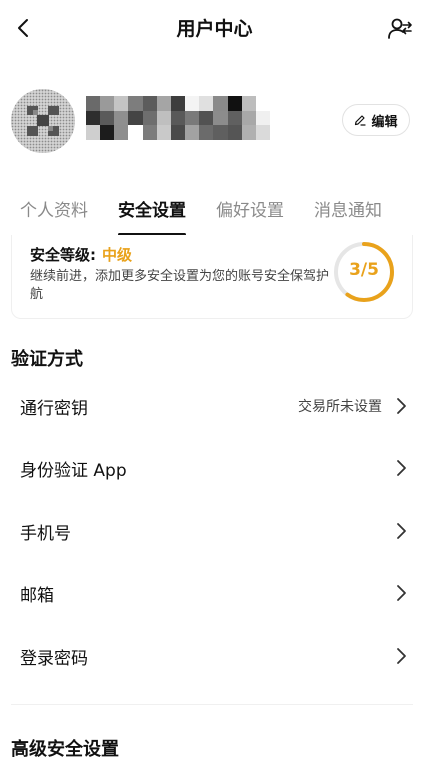 The height and width of the screenshot is (771, 429). I want to click on row-status: 交易所未设置, so click(340, 407).